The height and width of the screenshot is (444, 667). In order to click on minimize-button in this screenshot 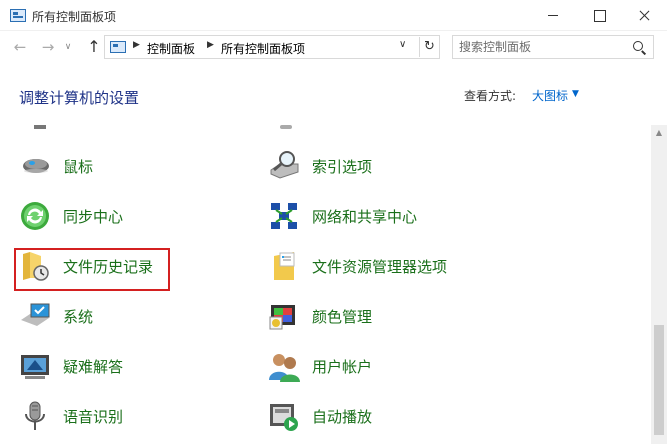, I will do `click(553, 15)`.